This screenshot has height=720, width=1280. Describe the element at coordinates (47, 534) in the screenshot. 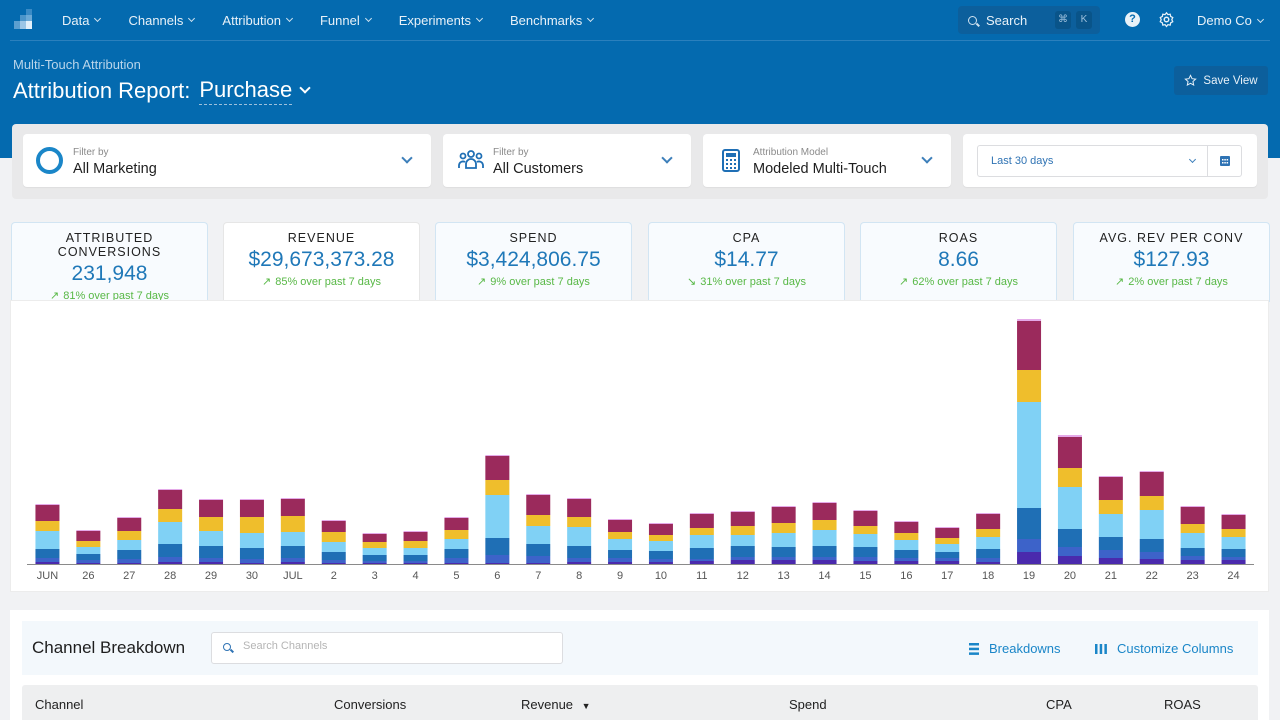

I see `bar-JUN` at that location.